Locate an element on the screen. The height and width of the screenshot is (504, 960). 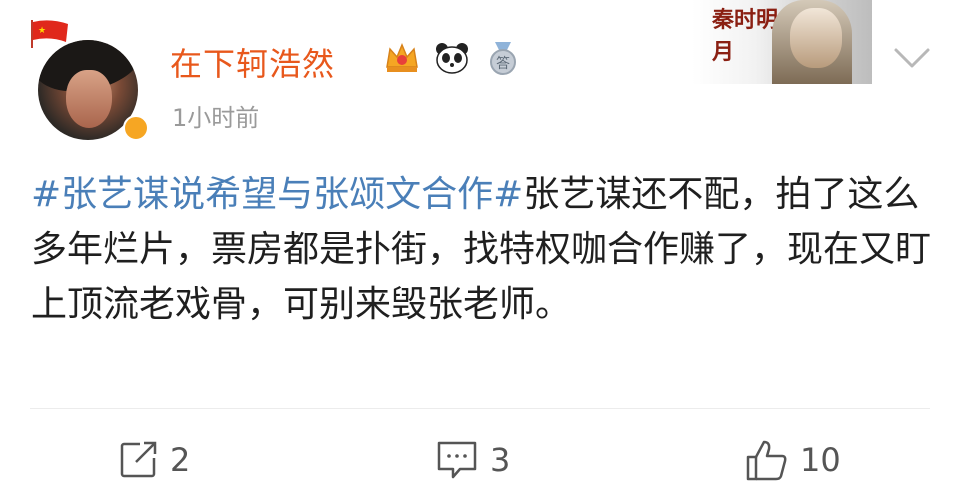
divider is located at coordinates (480, 408).